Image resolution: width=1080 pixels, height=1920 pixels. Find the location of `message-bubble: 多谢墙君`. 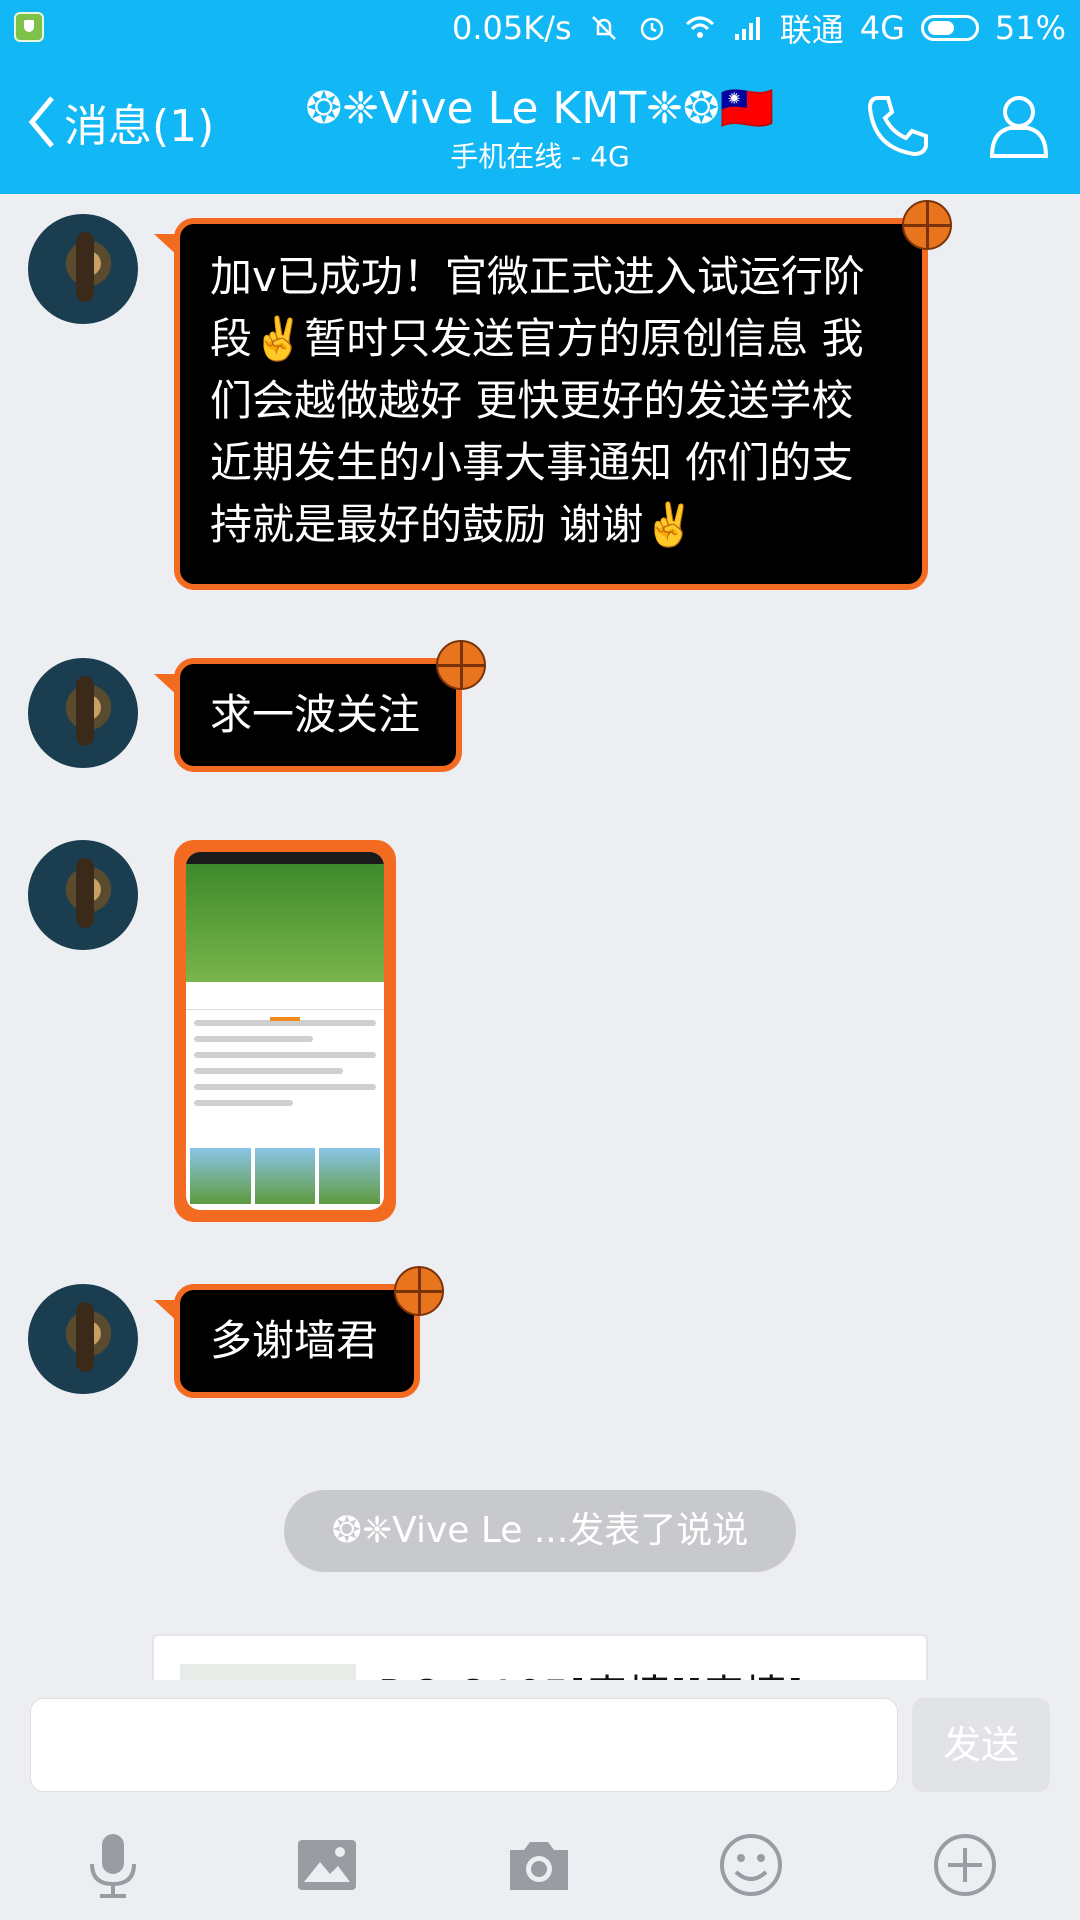

message-bubble: 多谢墙君 is located at coordinates (299, 1332).